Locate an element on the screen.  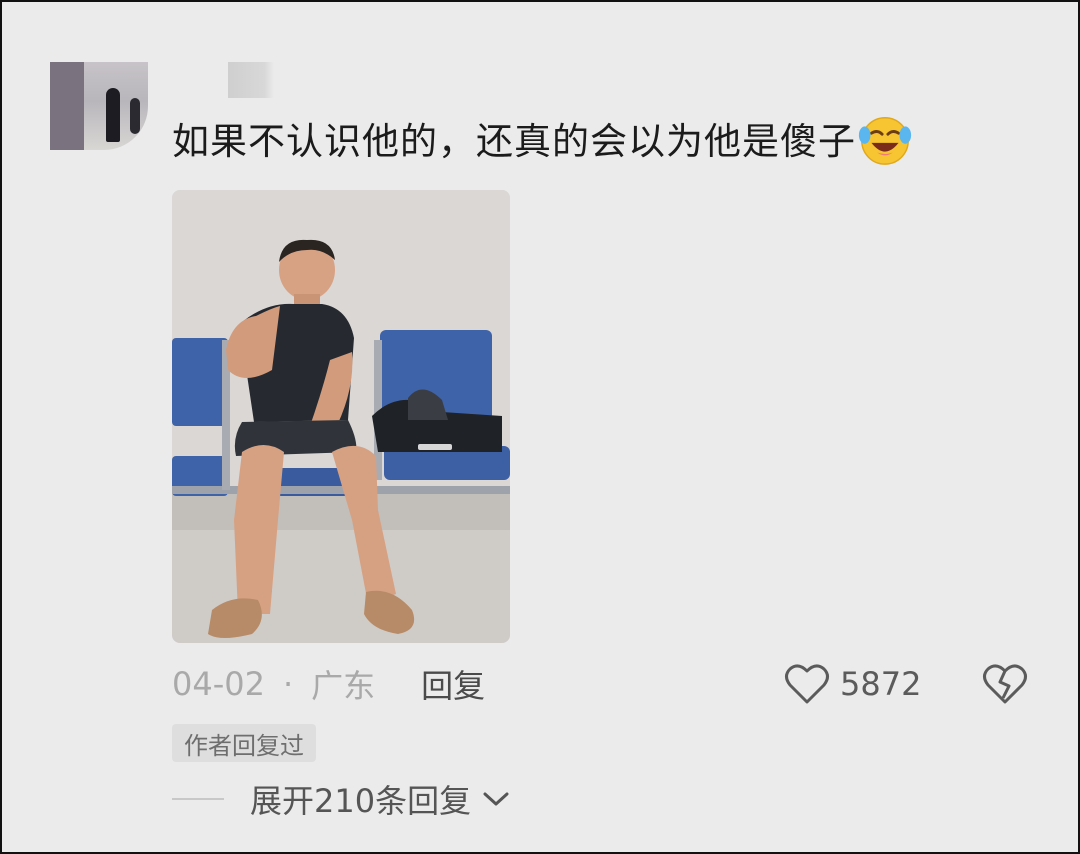
comment-location: 广东 is located at coordinates (343, 686).